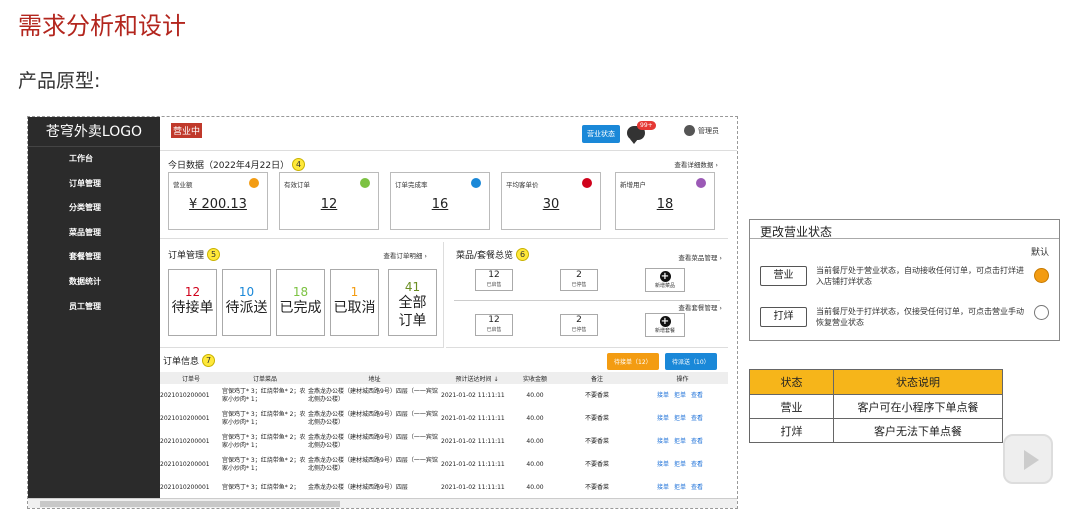 Image resolution: width=1069 pixels, height=527 pixels. Describe the element at coordinates (876, 430) in the screenshot. I see `table-row: 打烊 客户无法下单点餐` at that location.